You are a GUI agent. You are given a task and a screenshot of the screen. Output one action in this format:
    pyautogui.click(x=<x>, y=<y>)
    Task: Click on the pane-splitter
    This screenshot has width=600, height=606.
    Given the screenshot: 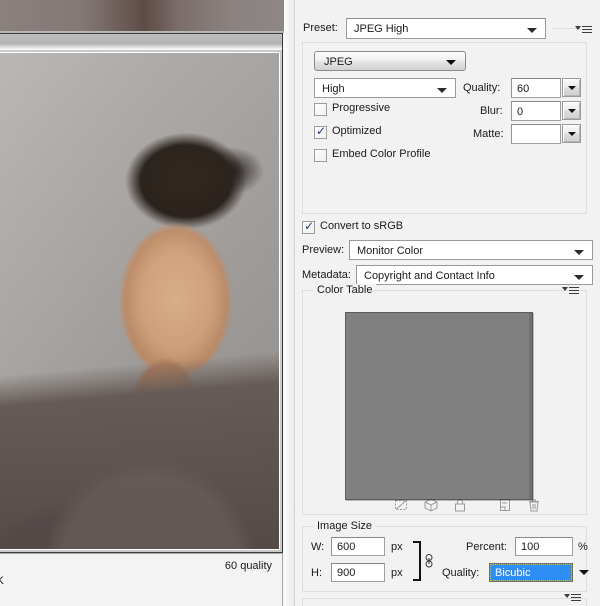 What is the action you would take?
    pyautogui.click(x=289, y=303)
    